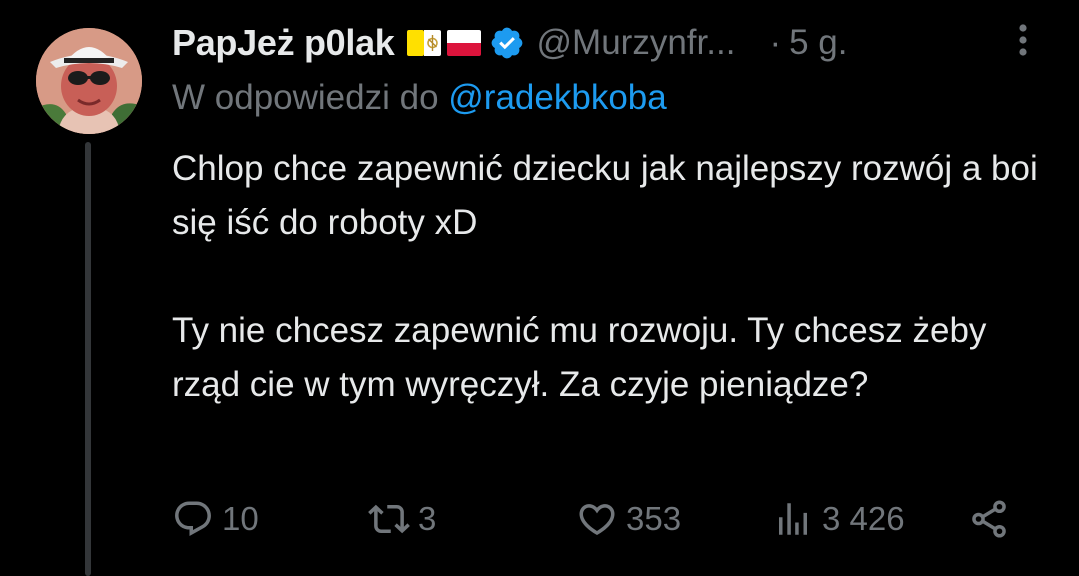  I want to click on like-button: 353, so click(628, 519).